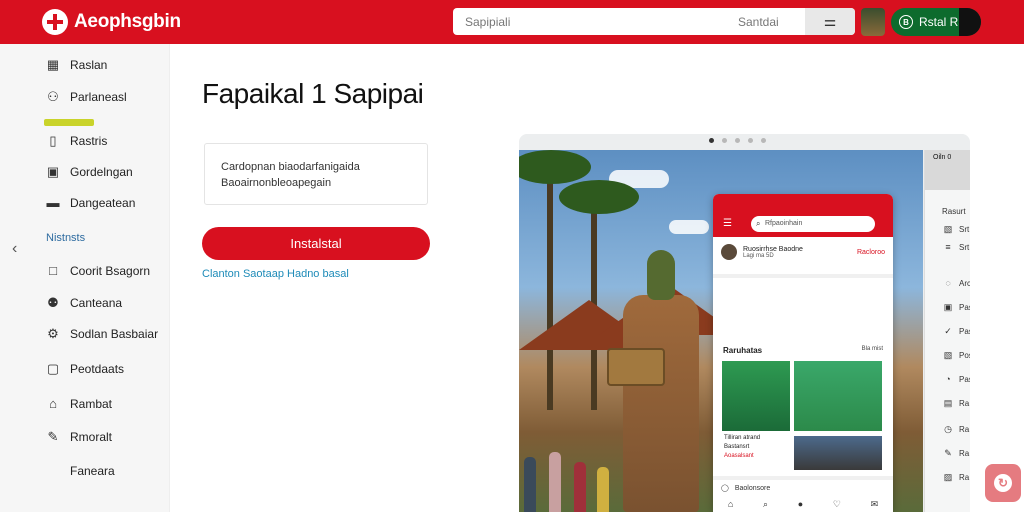  Describe the element at coordinates (727, 223) in the screenshot. I see `menu-icon: ☰` at that location.